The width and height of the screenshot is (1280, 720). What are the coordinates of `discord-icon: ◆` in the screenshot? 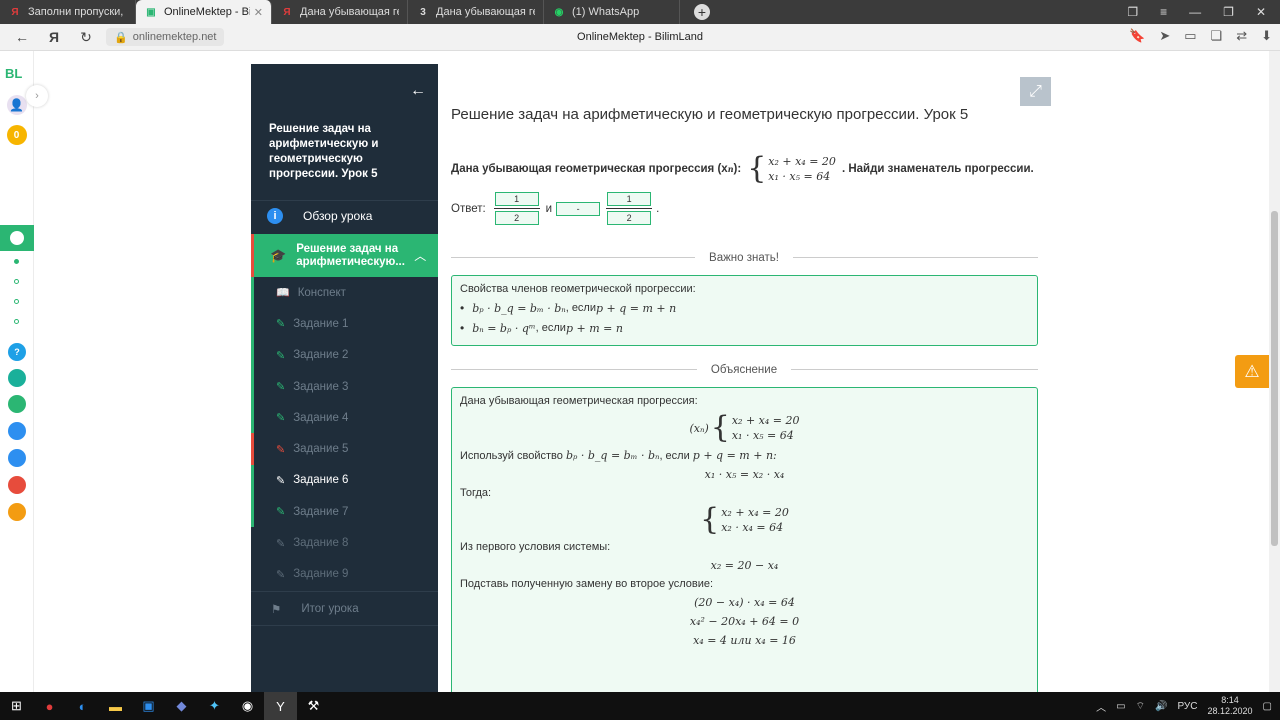 It's located at (181, 706).